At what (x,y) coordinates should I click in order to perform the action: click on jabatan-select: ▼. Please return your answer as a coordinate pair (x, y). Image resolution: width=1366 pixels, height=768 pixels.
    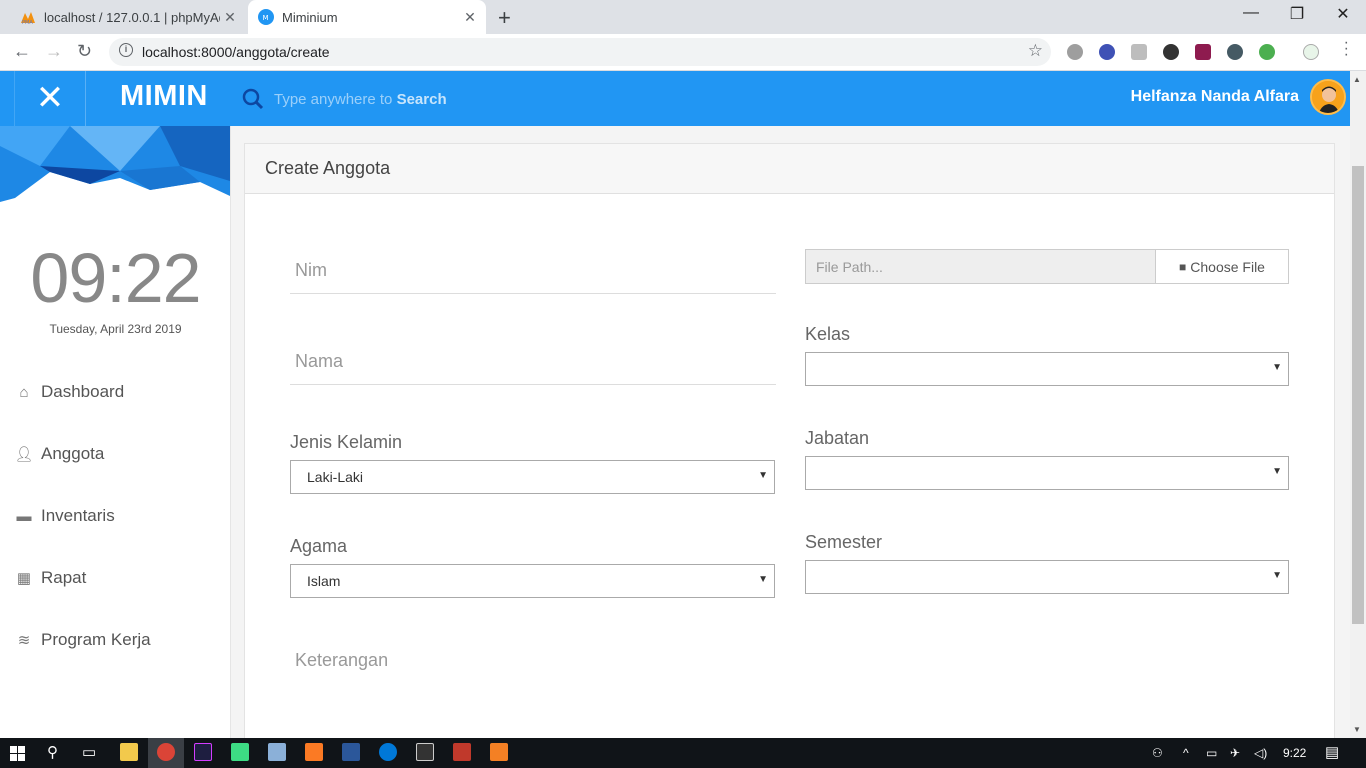
    Looking at the image, I should click on (1047, 473).